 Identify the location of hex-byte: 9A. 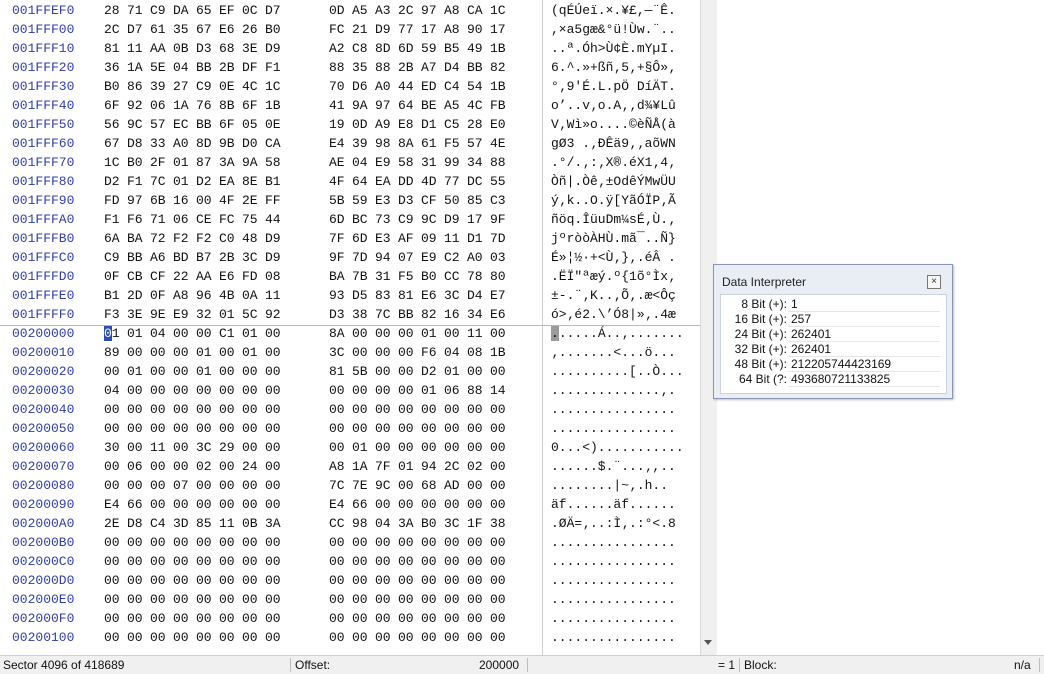
(360, 105).